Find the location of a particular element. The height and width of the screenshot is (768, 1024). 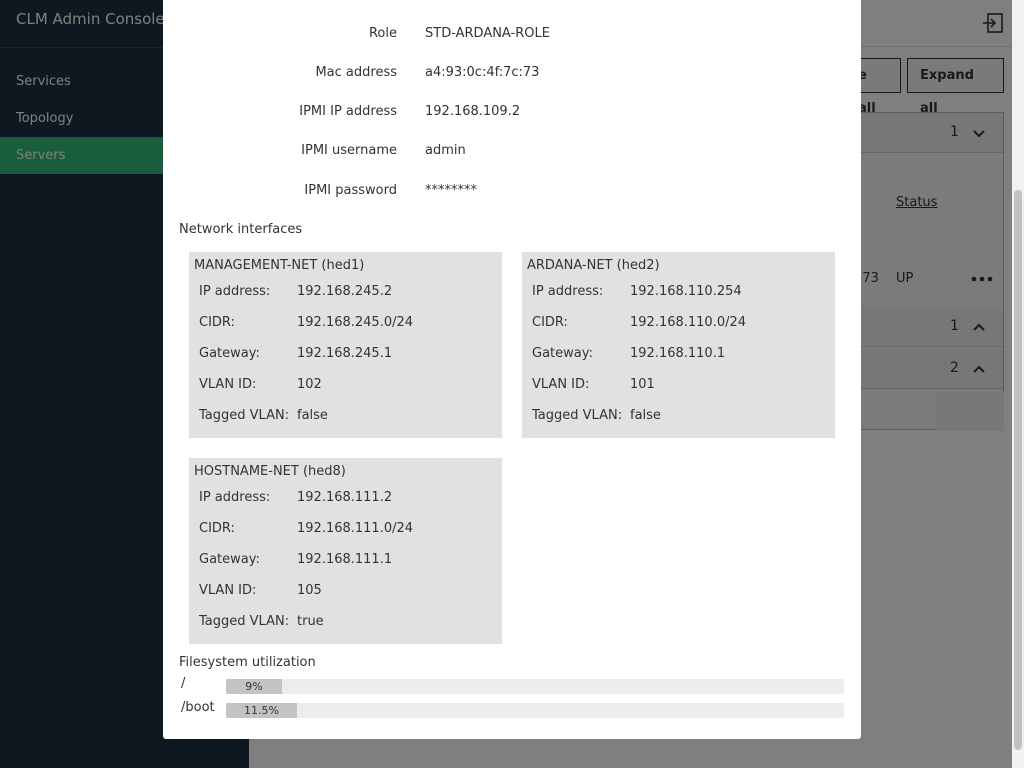

filesystem-mount-label: / is located at coordinates (183, 683).